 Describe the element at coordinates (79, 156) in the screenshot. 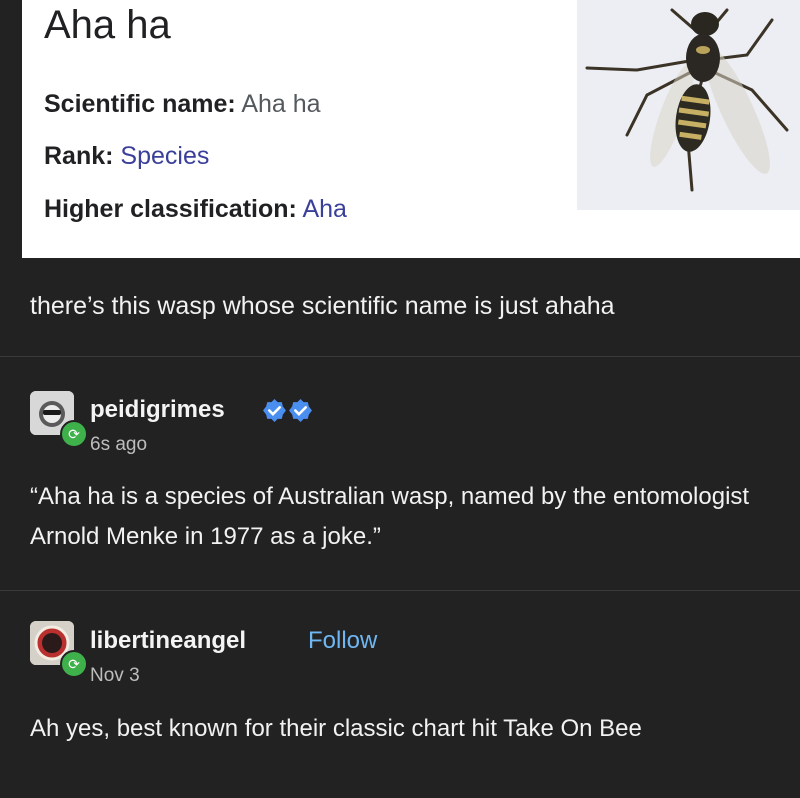

I see `row-label: Rank:` at that location.